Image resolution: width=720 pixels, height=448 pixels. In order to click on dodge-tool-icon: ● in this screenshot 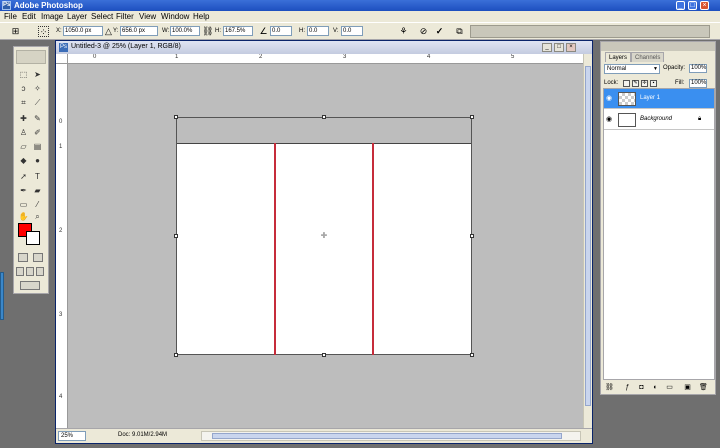, I will do `click(37, 160)`.